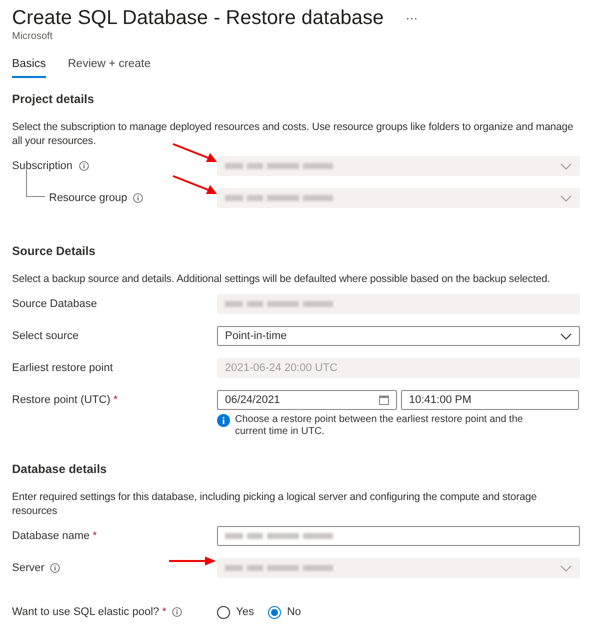 This screenshot has width=592, height=640. Describe the element at coordinates (275, 504) in the screenshot. I see `section-description: Enter required settings for this database, including picking a logical server and configuring the compute and storage resources` at that location.